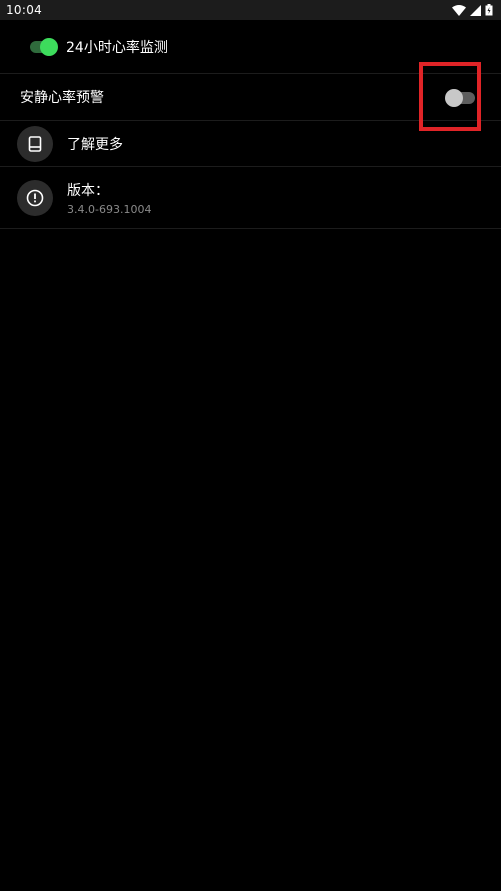 This screenshot has width=501, height=891. I want to click on battery-icon, so click(489, 10).